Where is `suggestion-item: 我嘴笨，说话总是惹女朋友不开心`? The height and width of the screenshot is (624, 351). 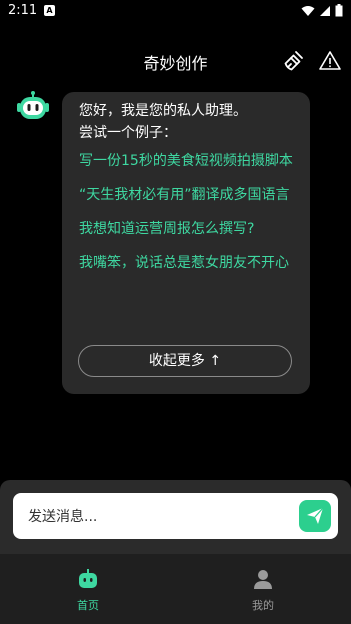
suggestion-item: 我嘴笨，说话总是惹女朋友不开心 is located at coordinates (186, 263).